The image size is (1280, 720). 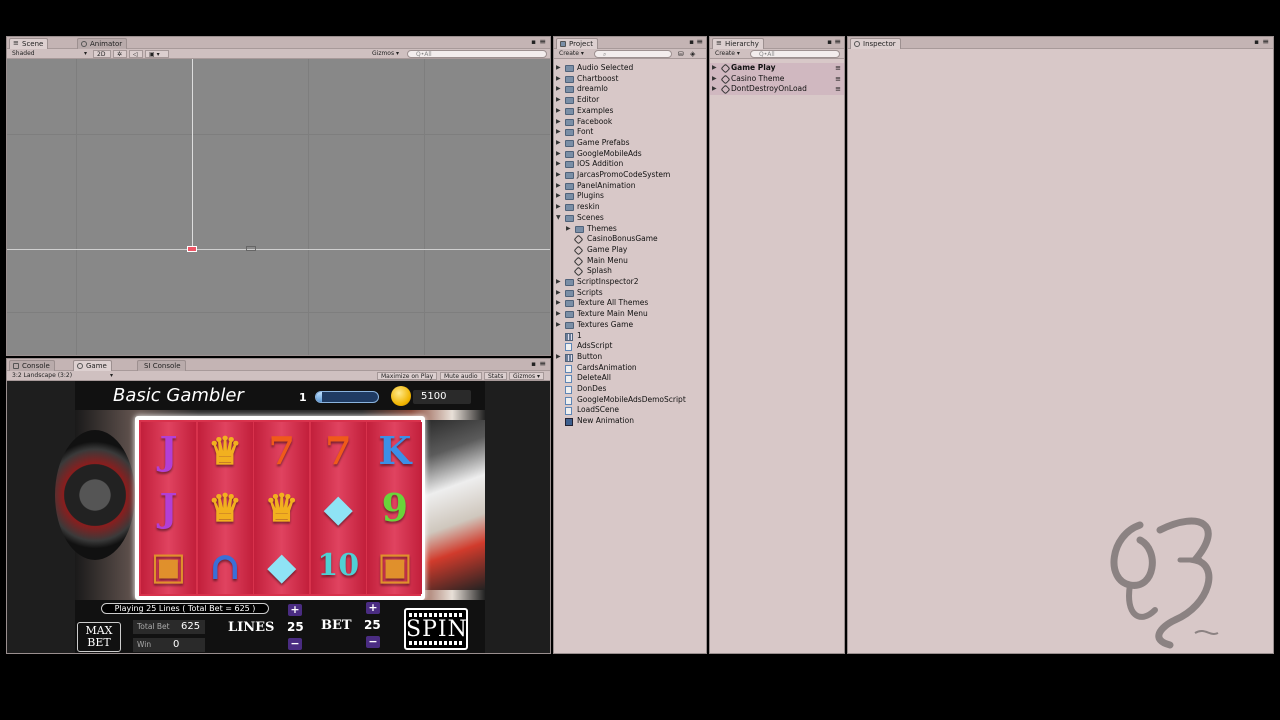 What do you see at coordinates (777, 68) in the screenshot?
I see `hierarchy-item: ▶ Game Play ≡` at bounding box center [777, 68].